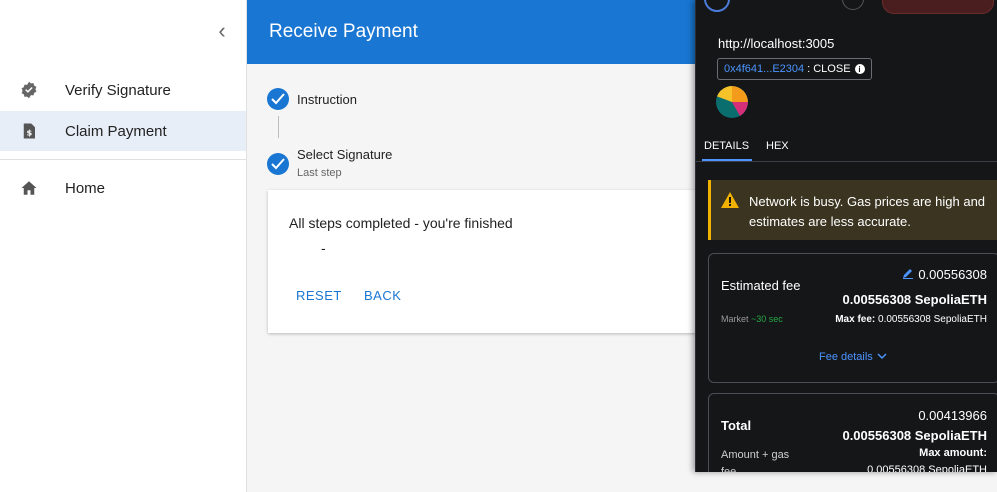 The image size is (997, 492). What do you see at coordinates (776, 43) in the screenshot?
I see `origin-url: http://localhost:3005` at bounding box center [776, 43].